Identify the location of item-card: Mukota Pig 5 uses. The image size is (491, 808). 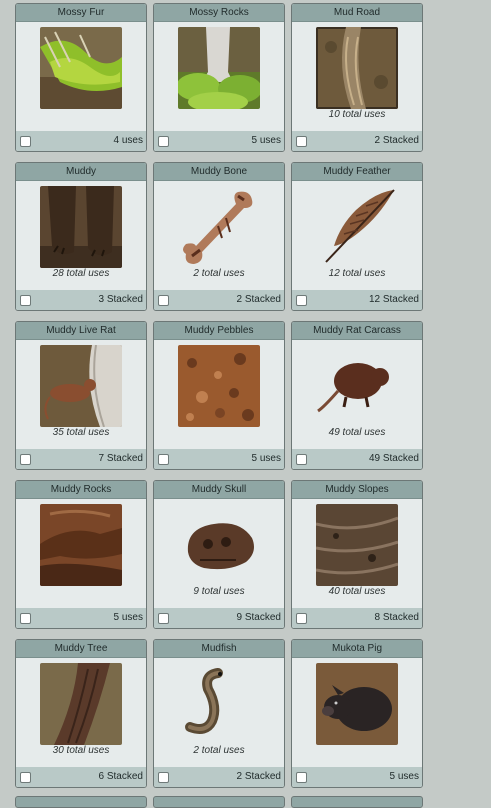
(357, 713).